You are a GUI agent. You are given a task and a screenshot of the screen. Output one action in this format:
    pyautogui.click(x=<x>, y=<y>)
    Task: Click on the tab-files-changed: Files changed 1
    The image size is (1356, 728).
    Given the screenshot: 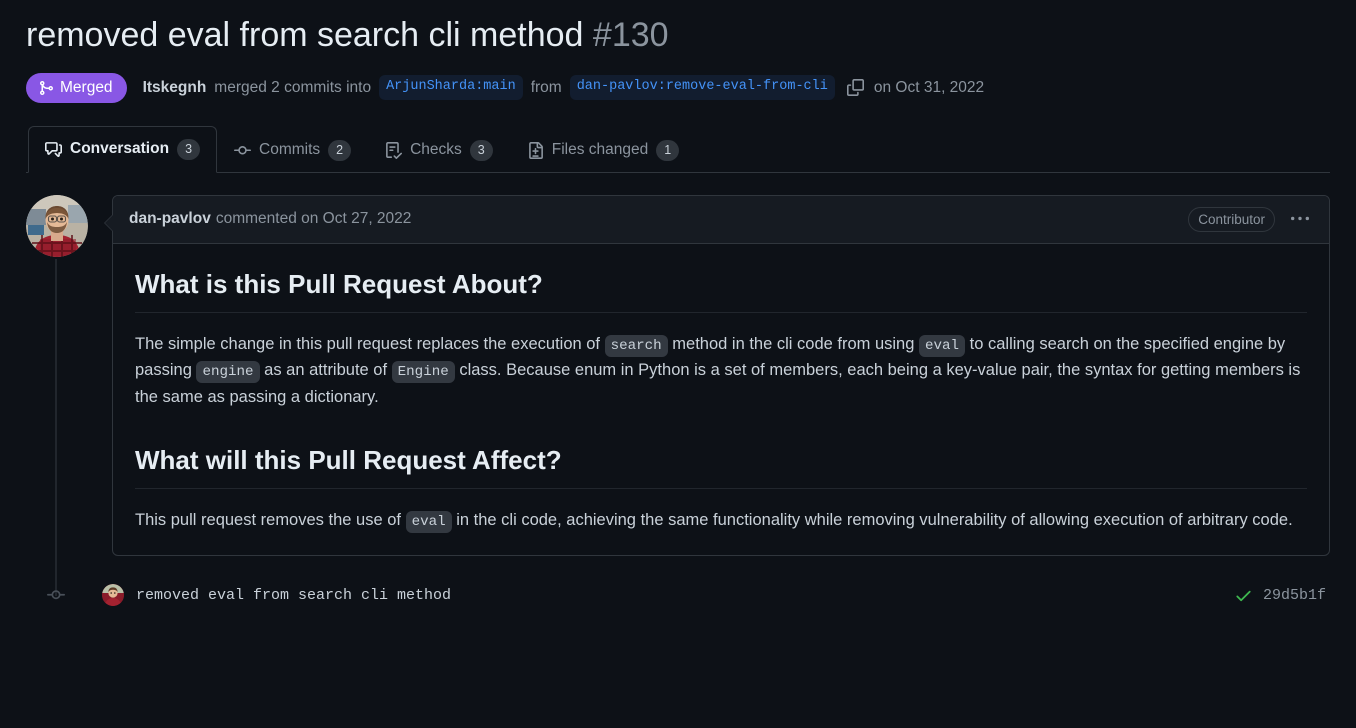 What is the action you would take?
    pyautogui.click(x=603, y=150)
    